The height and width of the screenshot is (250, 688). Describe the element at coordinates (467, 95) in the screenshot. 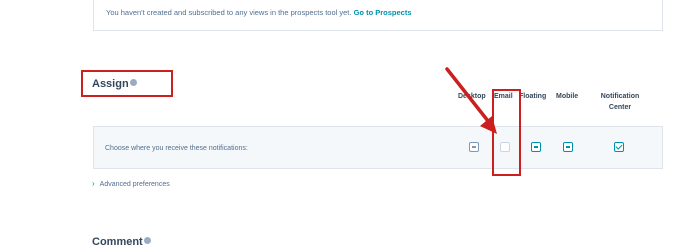

I see `arrow-shaft` at that location.